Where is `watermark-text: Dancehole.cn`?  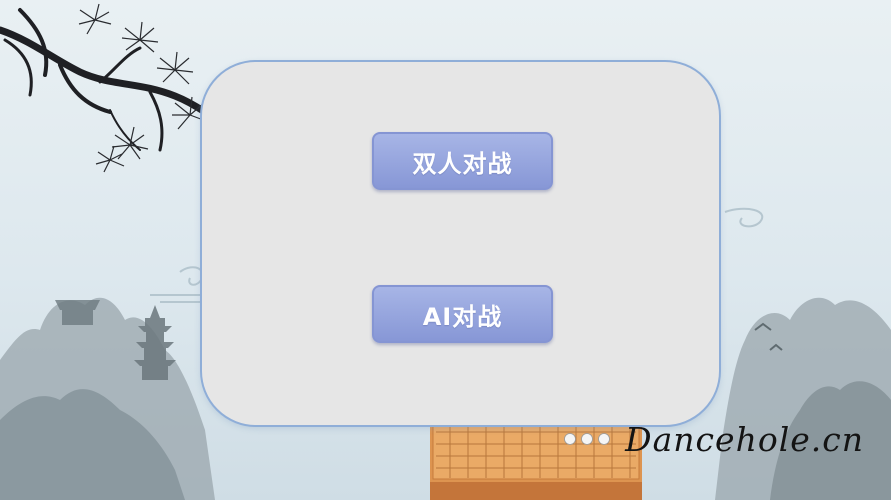
watermark-text: Dancehole.cn is located at coordinates (744, 439).